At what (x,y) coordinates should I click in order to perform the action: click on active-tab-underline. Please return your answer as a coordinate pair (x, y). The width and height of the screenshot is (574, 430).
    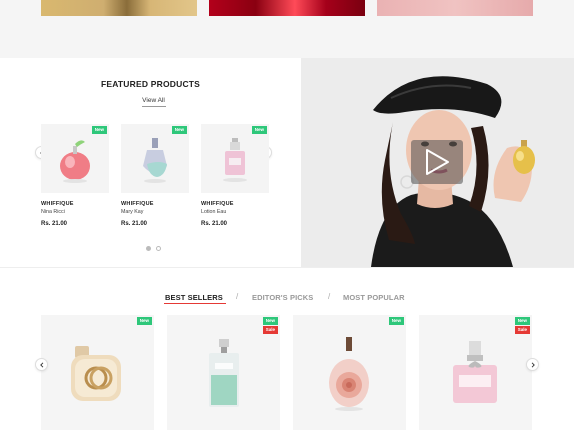
    Looking at the image, I should click on (195, 303).